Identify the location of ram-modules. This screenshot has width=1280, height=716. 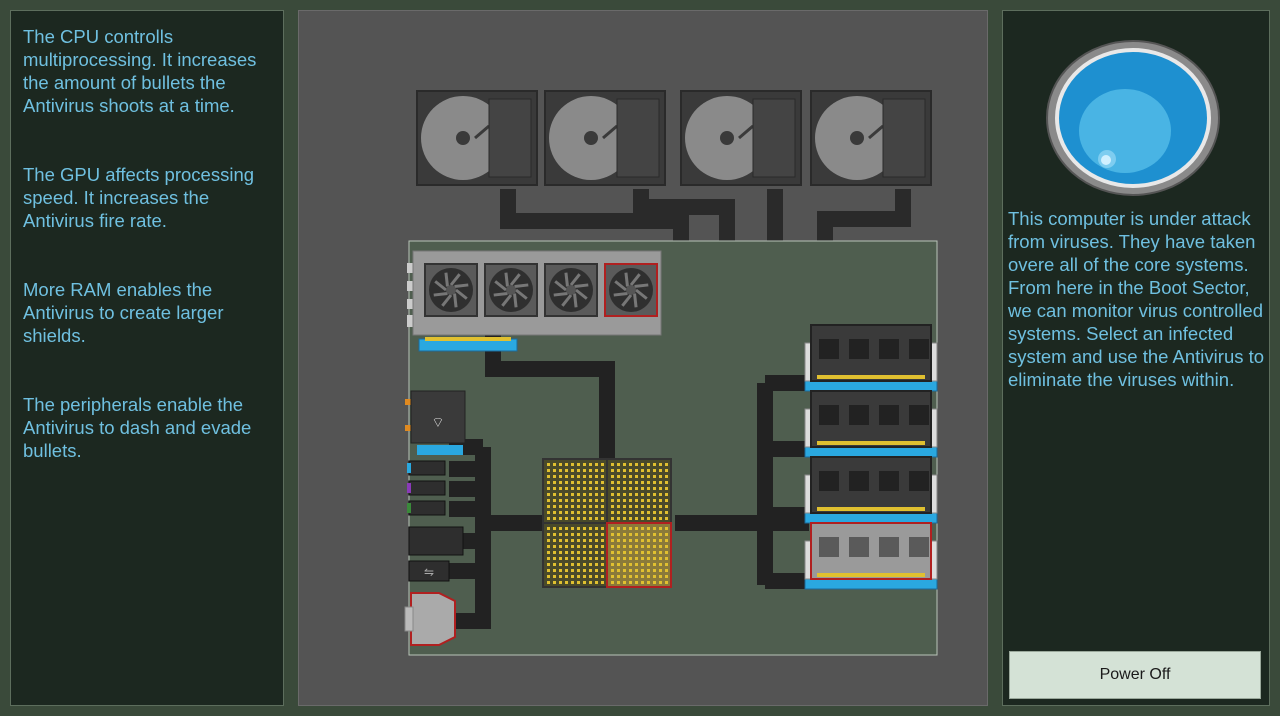
(871, 457).